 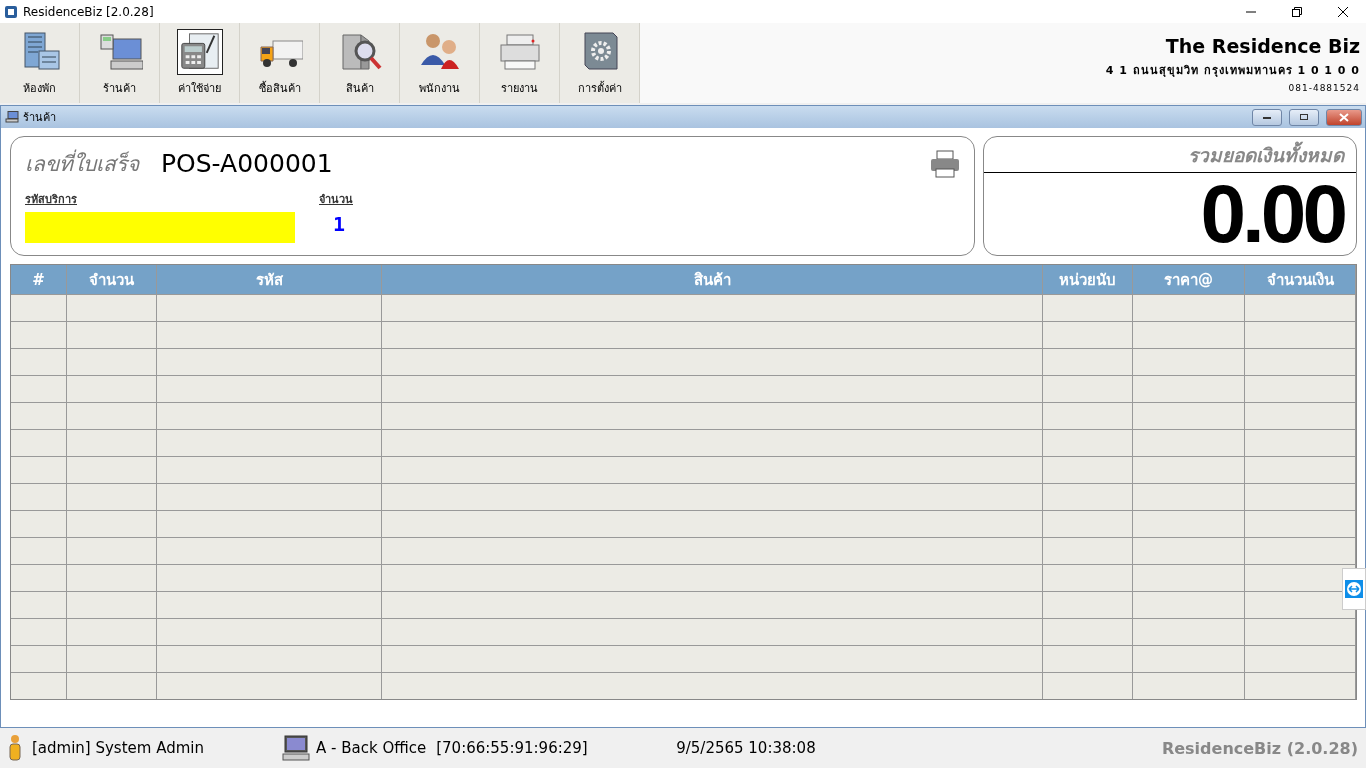 What do you see at coordinates (336, 200) in the screenshot?
I see `quantity-label: จำนวน` at bounding box center [336, 200].